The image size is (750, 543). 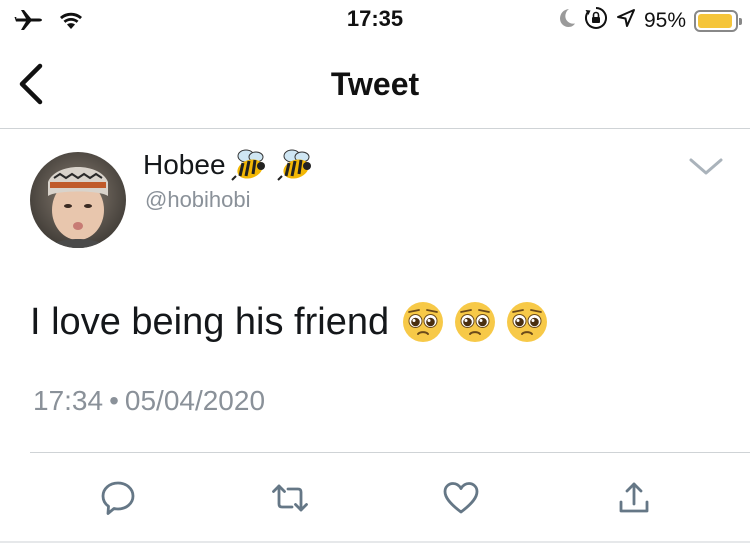 I want to click on like-button, so click(x=461, y=498).